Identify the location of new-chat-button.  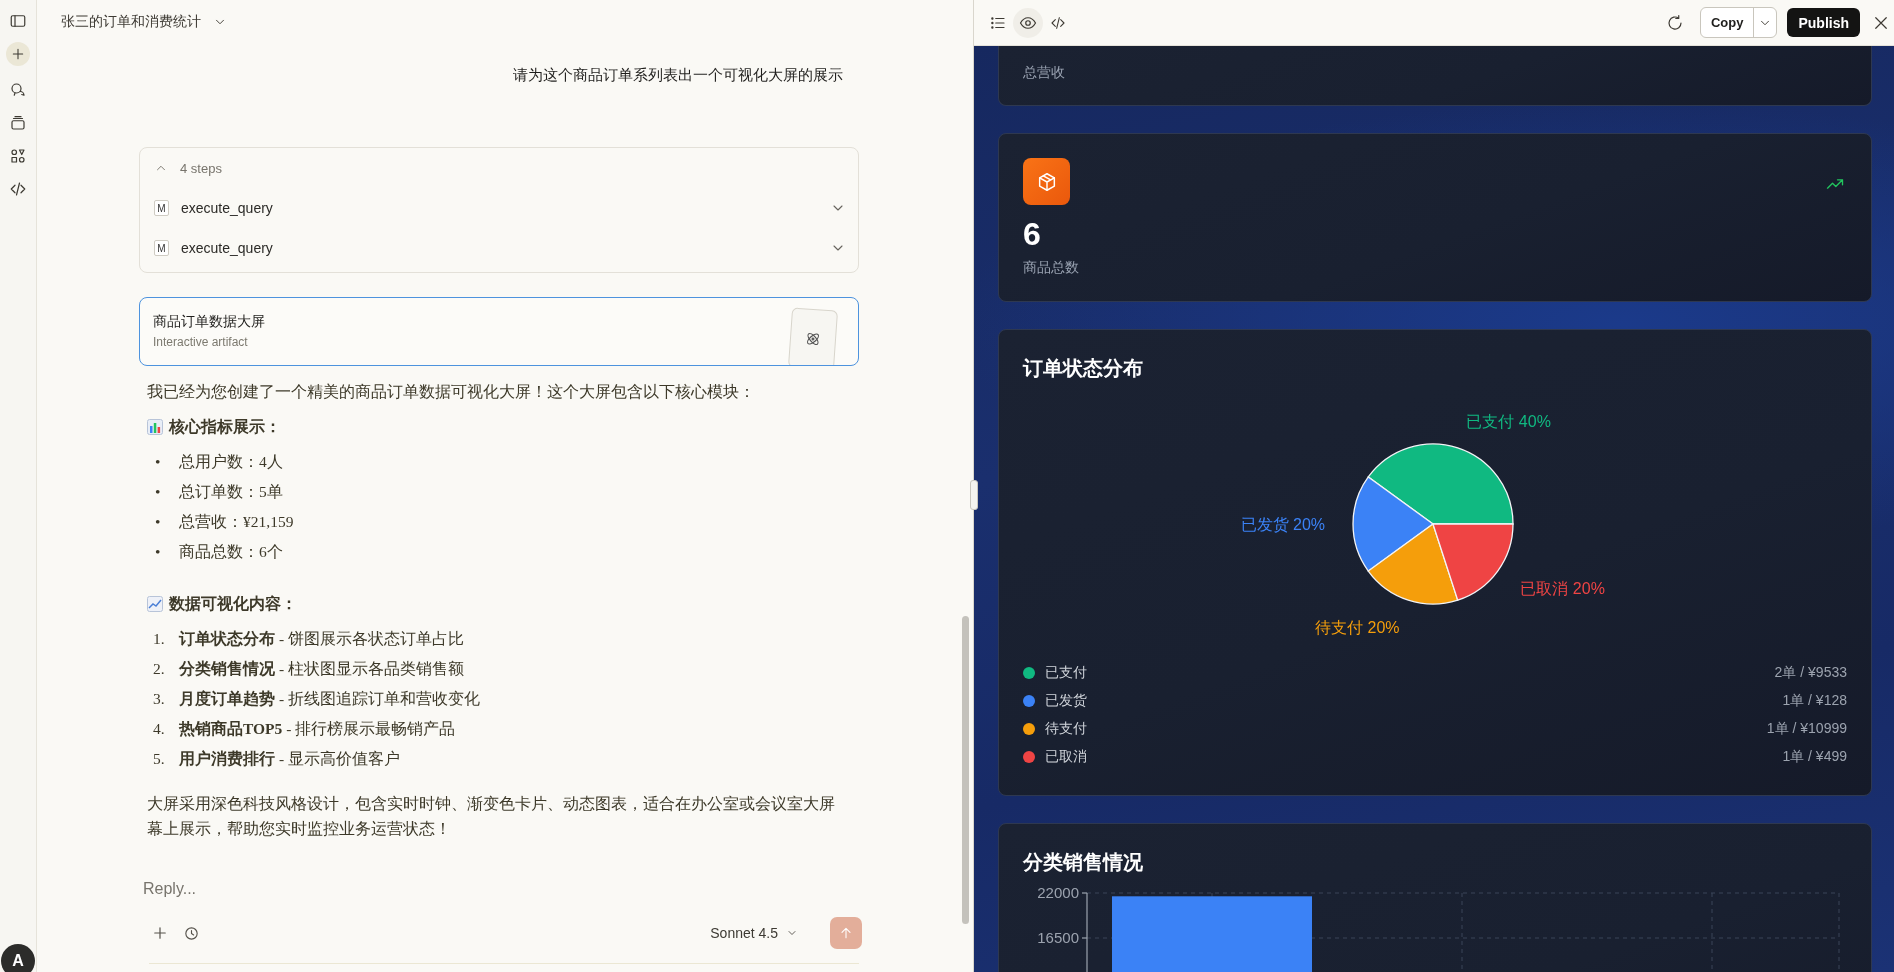
(18, 54).